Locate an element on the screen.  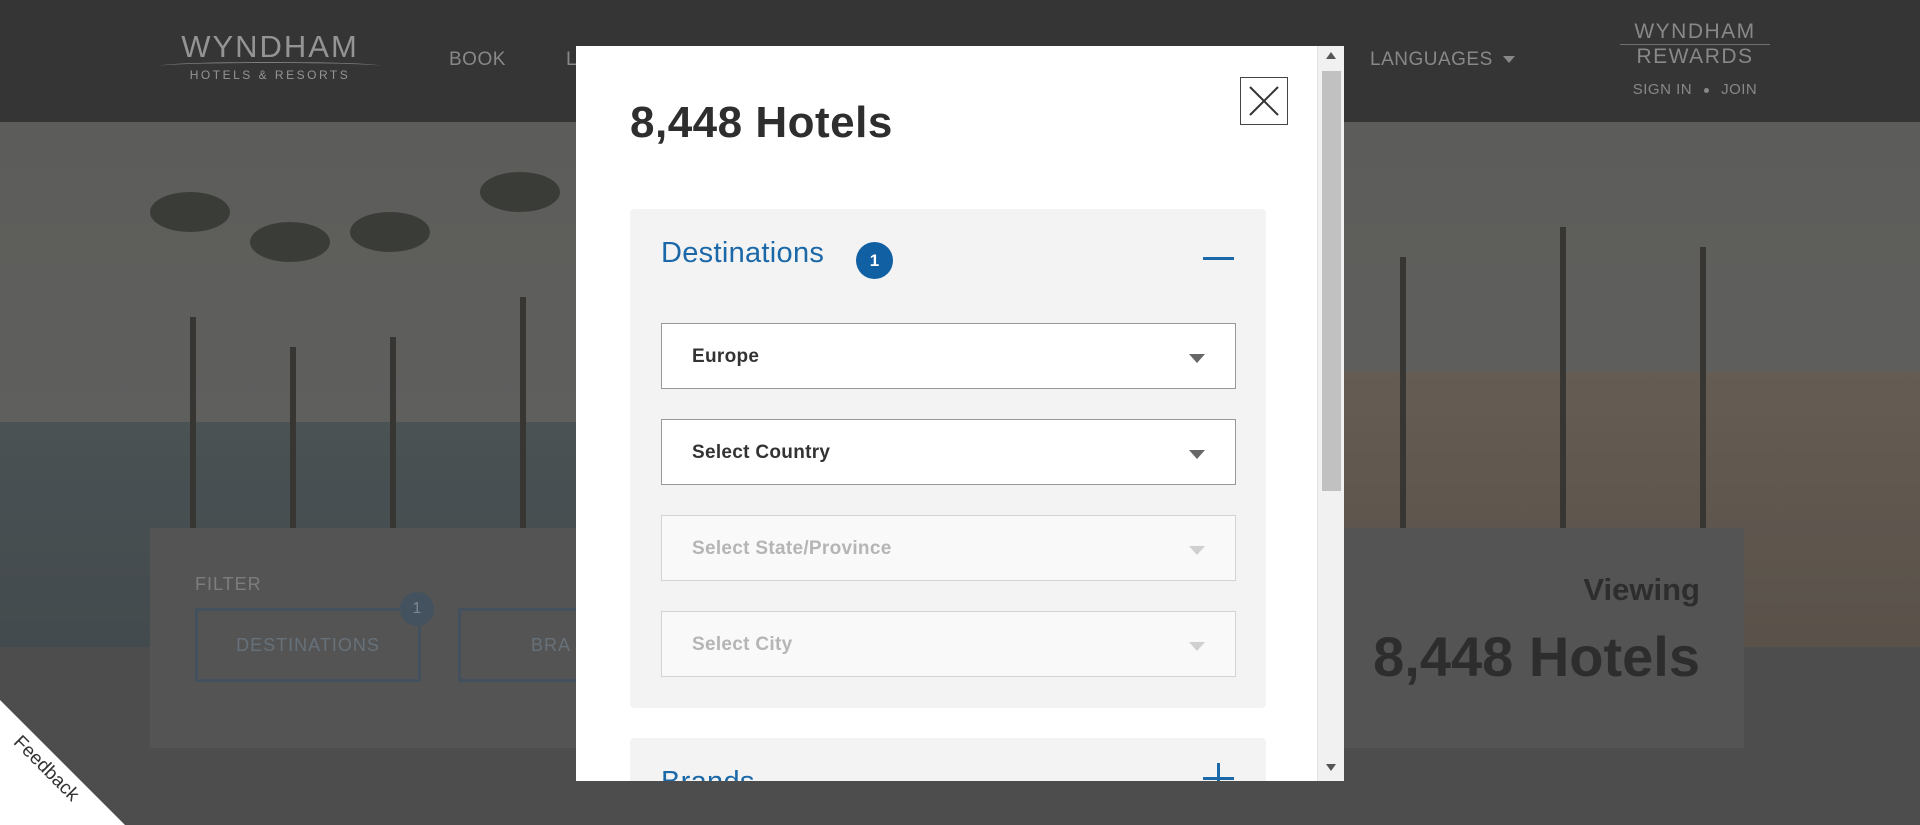
city-select: Select City is located at coordinates (948, 644).